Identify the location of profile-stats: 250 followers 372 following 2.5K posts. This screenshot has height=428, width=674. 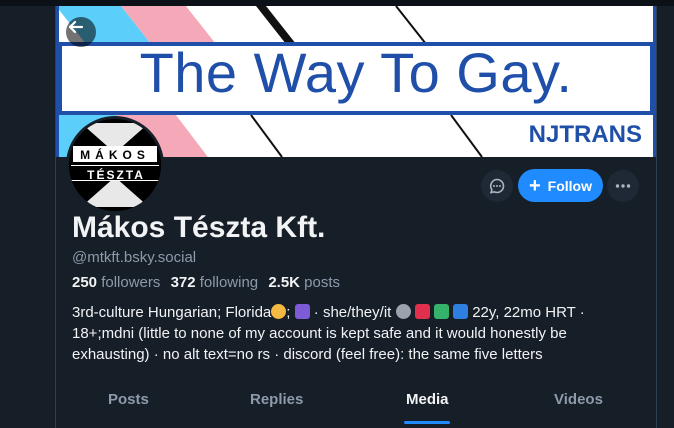
(206, 282).